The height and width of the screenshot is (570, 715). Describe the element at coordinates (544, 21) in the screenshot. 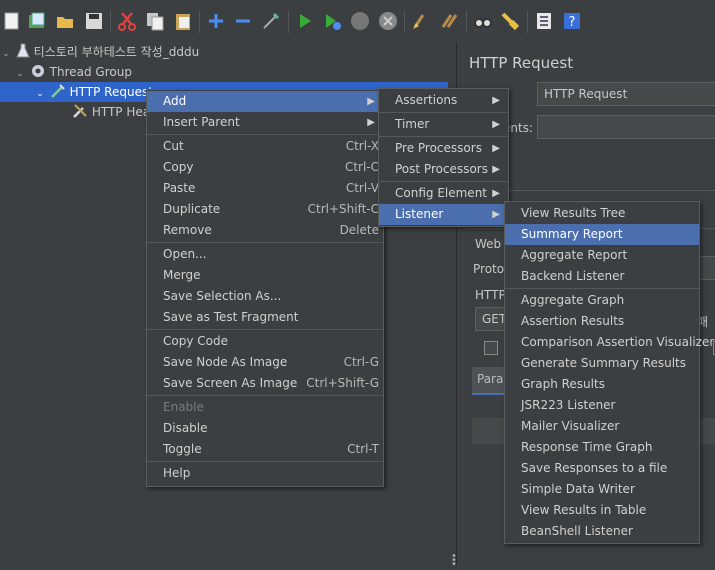

I see `function-helper-icon` at that location.